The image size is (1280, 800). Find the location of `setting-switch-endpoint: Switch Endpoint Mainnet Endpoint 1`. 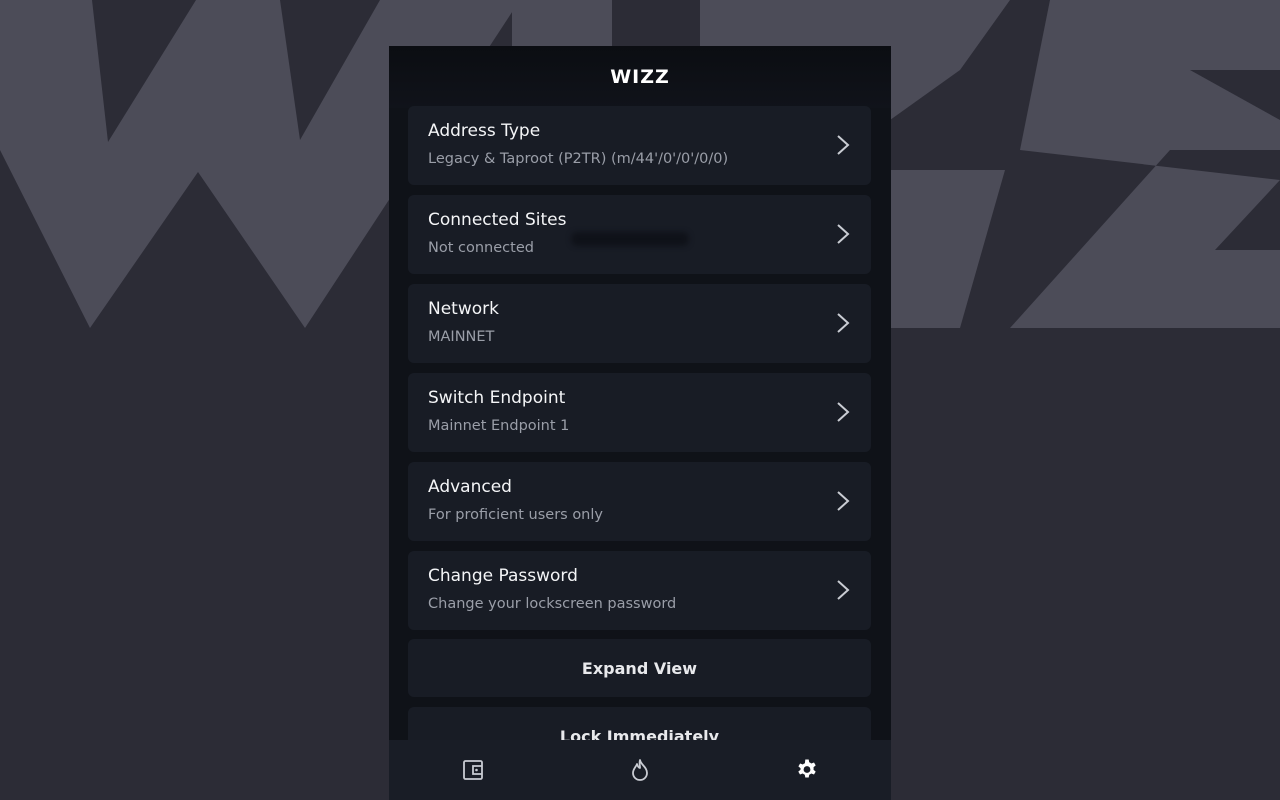

setting-switch-endpoint: Switch Endpoint Mainnet Endpoint 1 is located at coordinates (639, 412).